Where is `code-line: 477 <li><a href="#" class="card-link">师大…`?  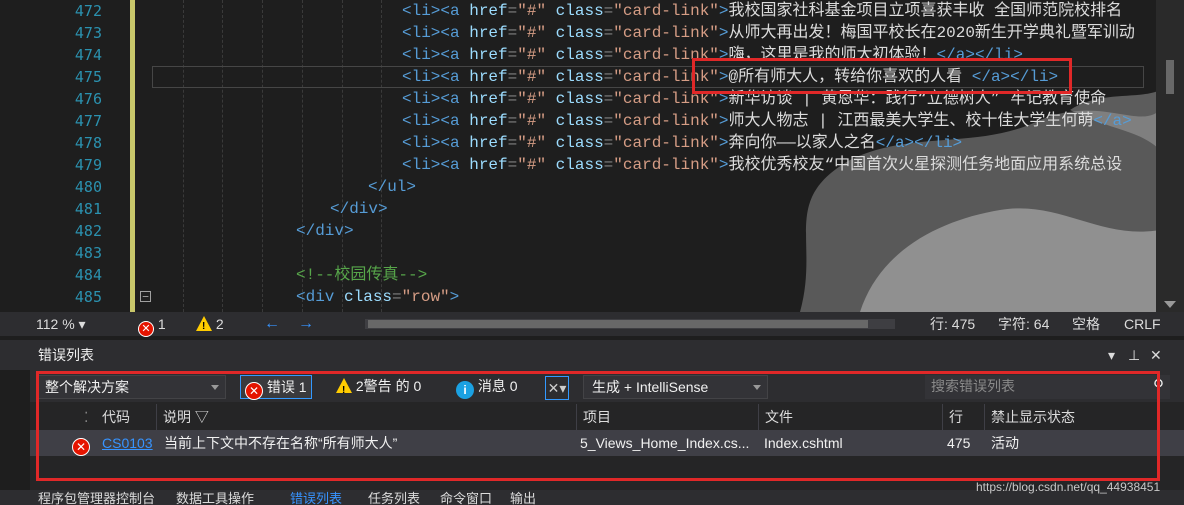 code-line: 477 <li><a href="#" class="card-link">师大… is located at coordinates (575, 121).